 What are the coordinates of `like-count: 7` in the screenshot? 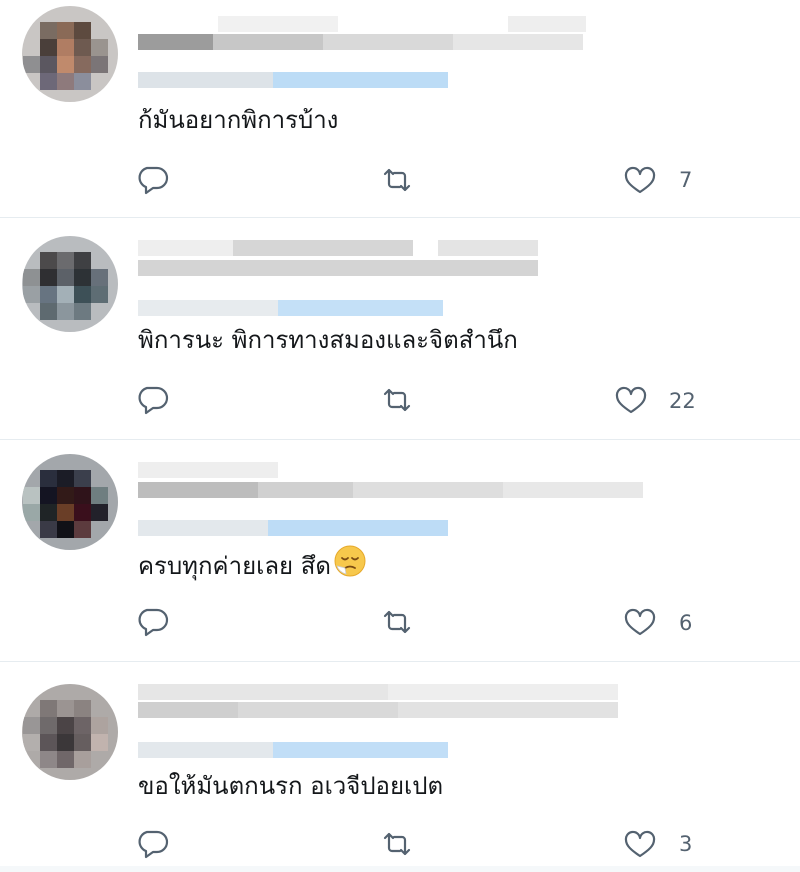 It's located at (686, 180).